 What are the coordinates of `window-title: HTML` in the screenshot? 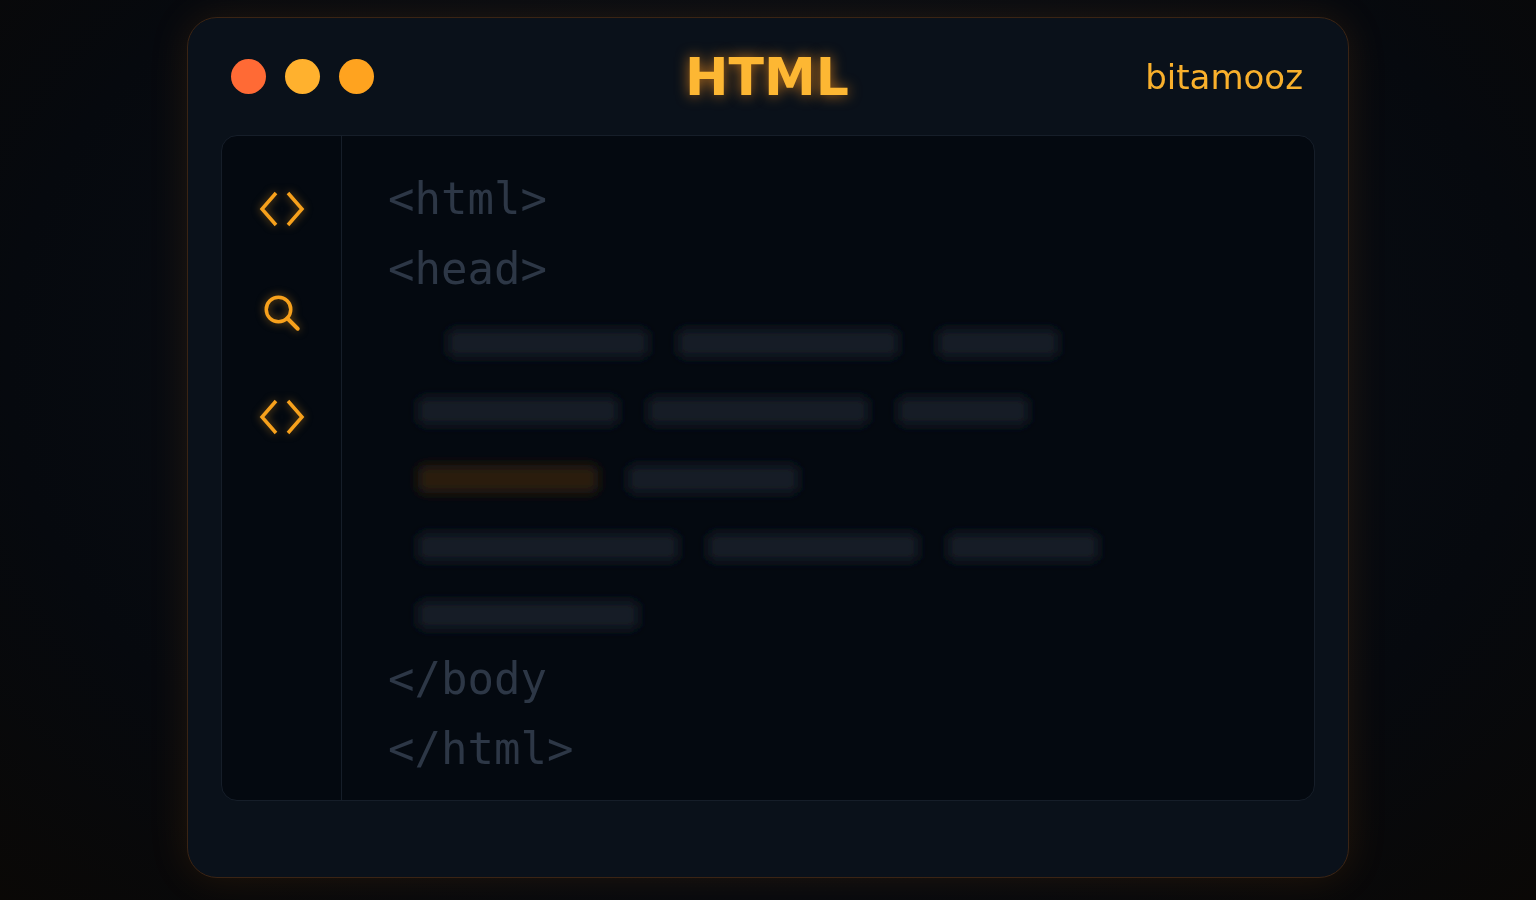 It's located at (767, 76).